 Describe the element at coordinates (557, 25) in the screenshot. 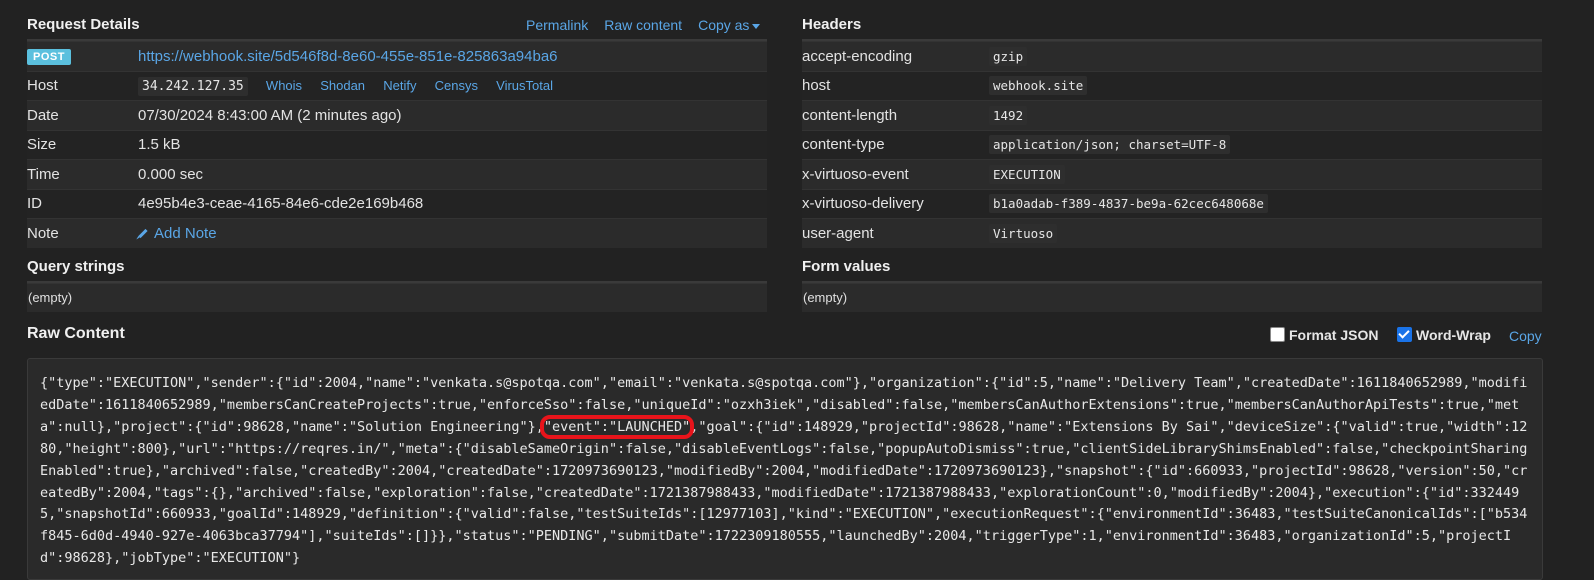

I see `permalink-link: Permalink` at that location.